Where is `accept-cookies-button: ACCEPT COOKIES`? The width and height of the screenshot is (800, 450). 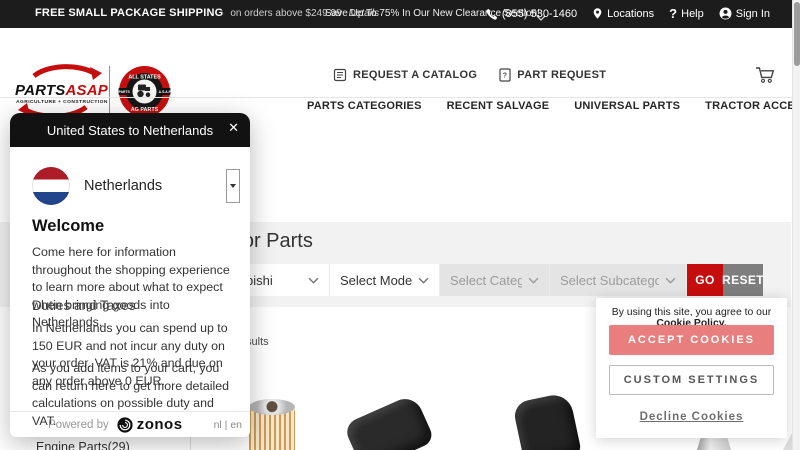 accept-cookies-button: ACCEPT COOKIES is located at coordinates (691, 340).